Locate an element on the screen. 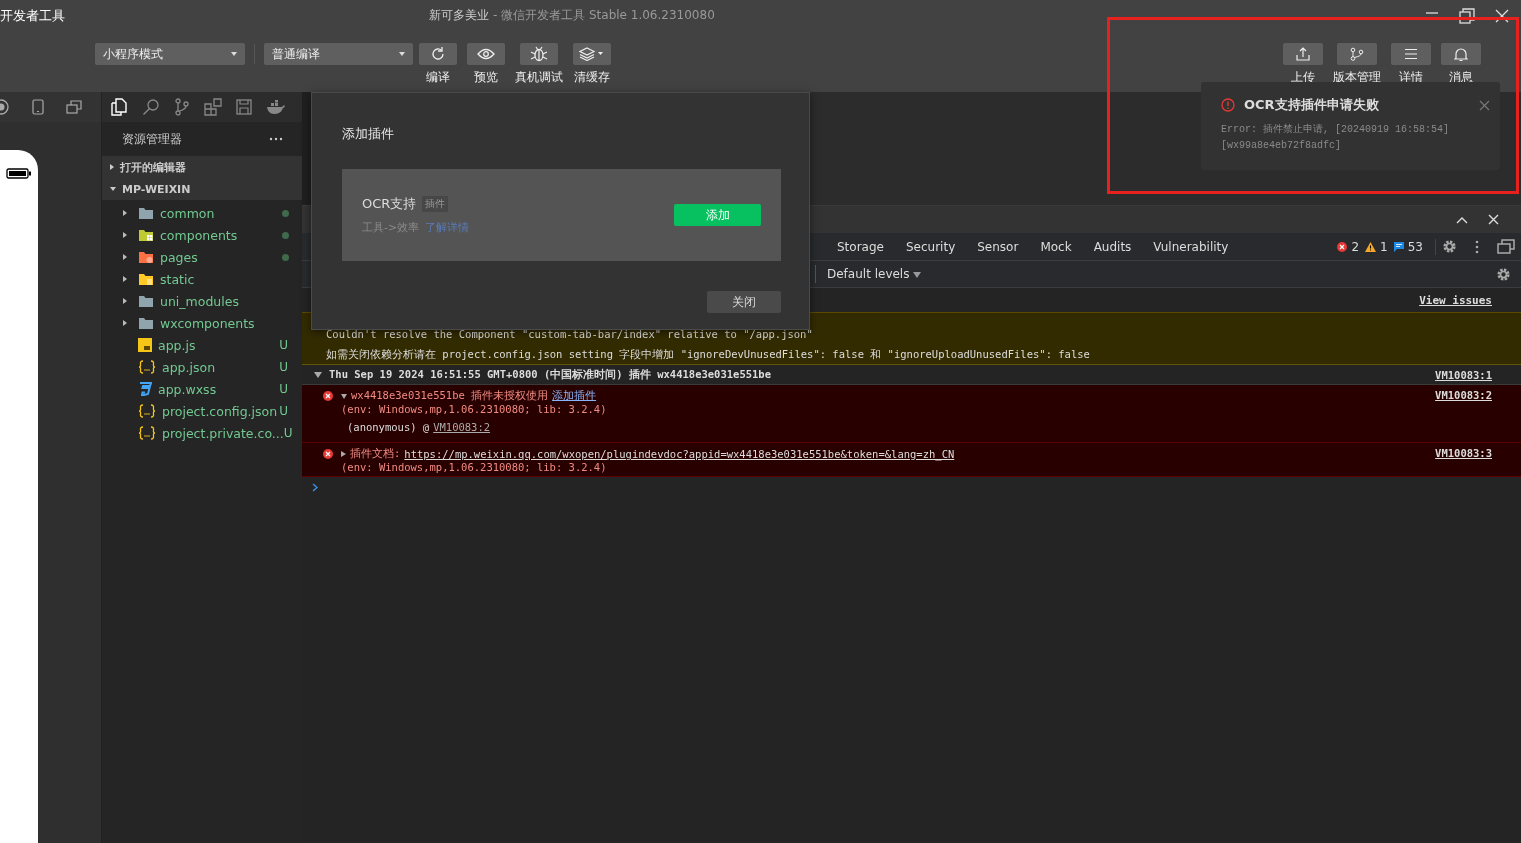 This screenshot has height=843, width=1521. plugin-name: OCR支持 is located at coordinates (389, 204).